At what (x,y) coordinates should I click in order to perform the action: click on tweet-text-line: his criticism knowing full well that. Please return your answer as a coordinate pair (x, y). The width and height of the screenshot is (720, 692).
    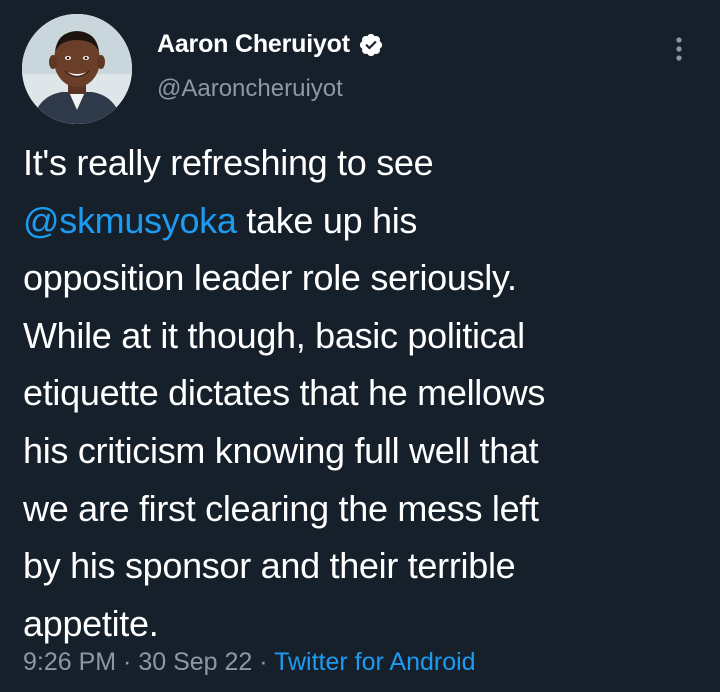
    Looking at the image, I should click on (368, 451).